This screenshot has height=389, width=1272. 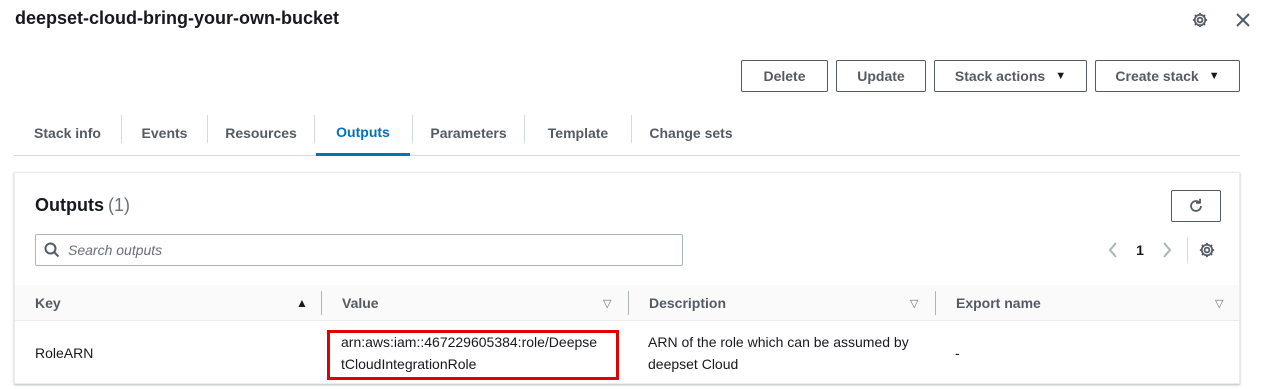 I want to click on create-stack-label: Create stack, so click(x=1157, y=76).